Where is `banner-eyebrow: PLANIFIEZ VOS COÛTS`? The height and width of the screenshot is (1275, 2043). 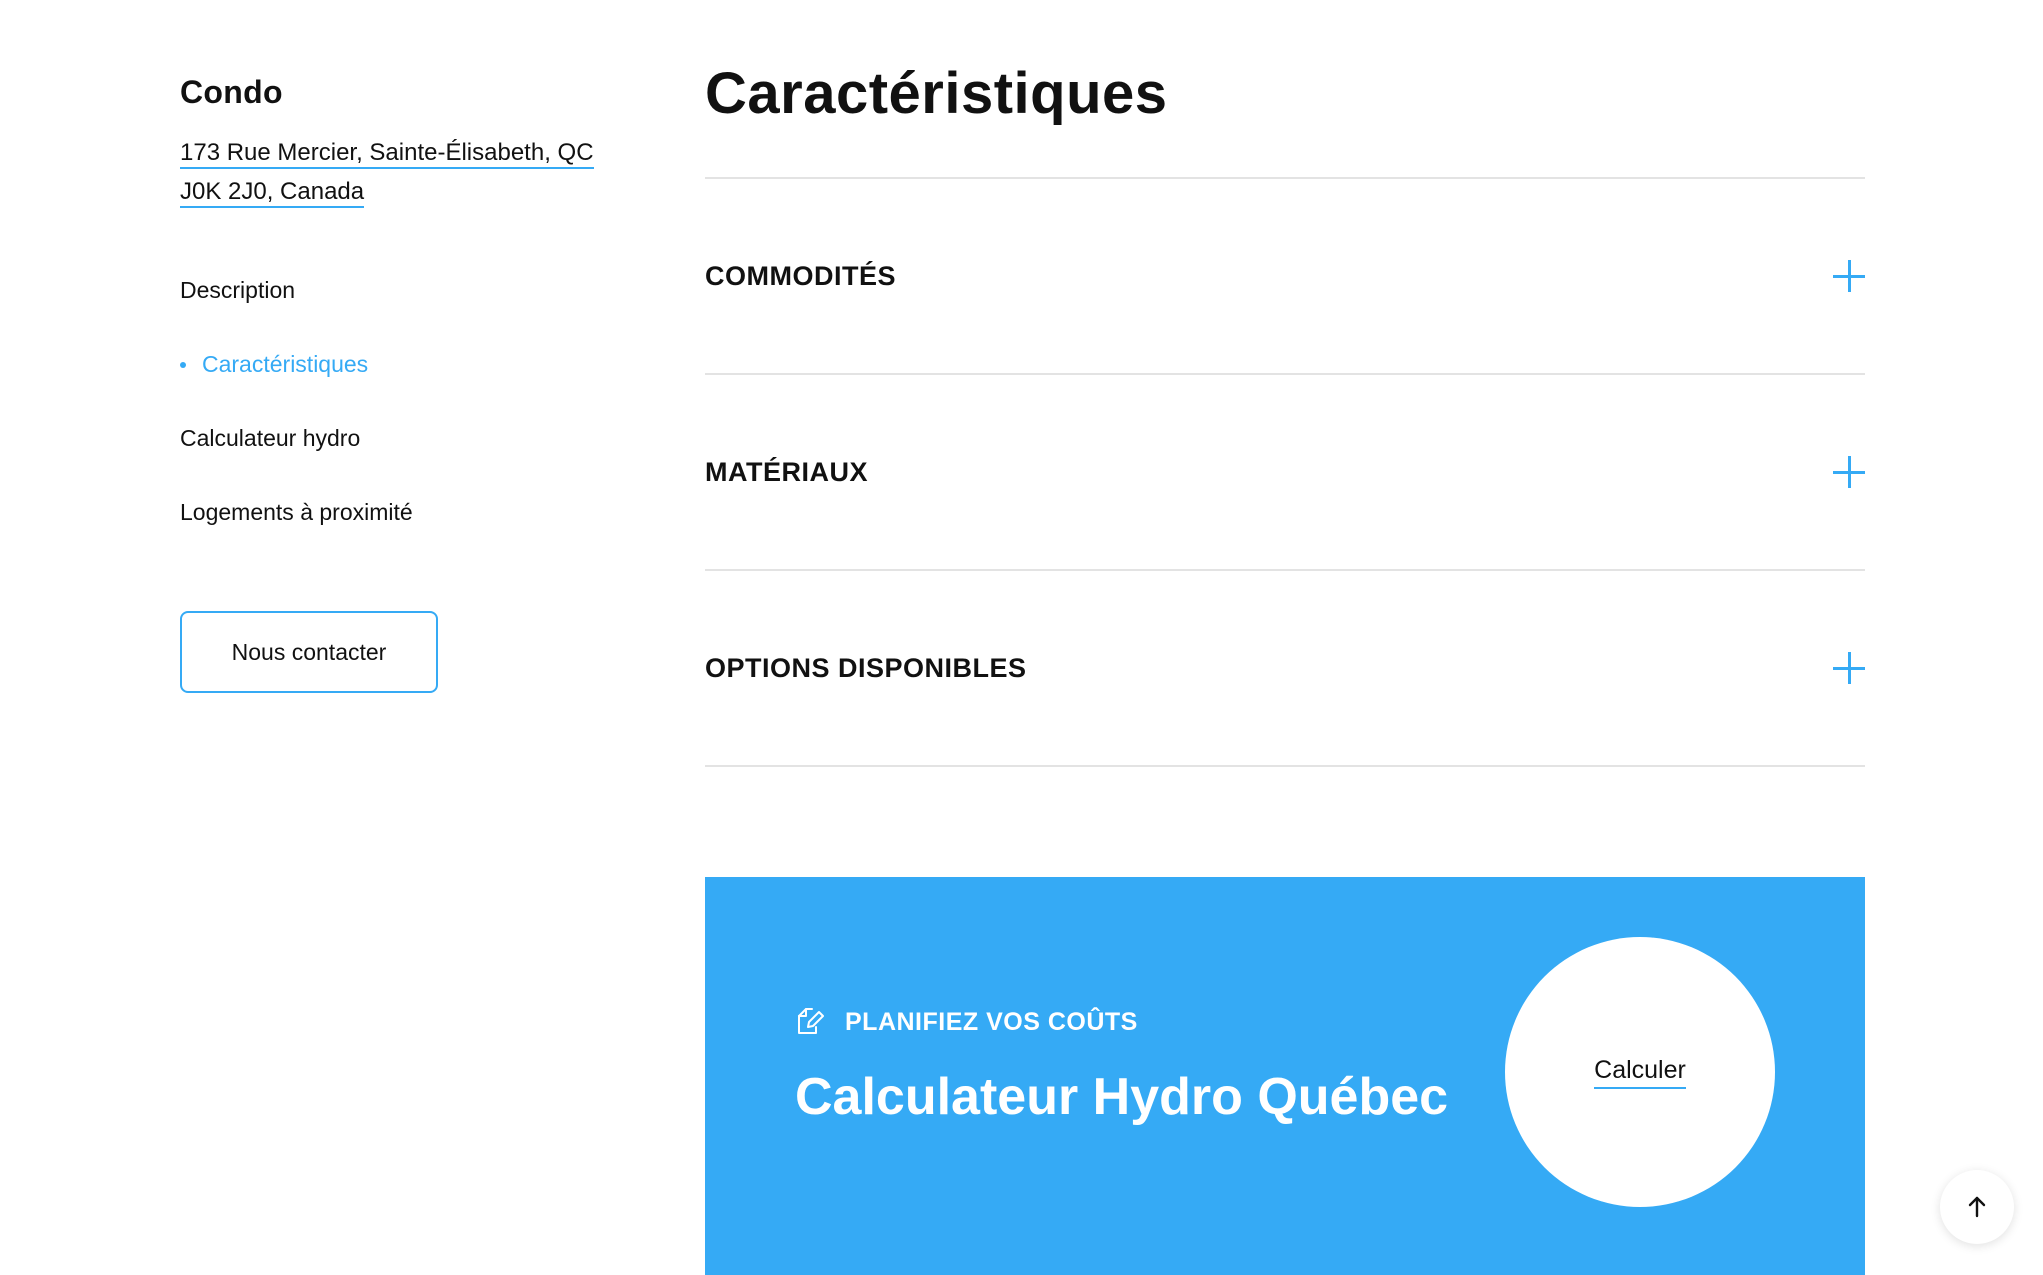 banner-eyebrow: PLANIFIEZ VOS COÛTS is located at coordinates (966, 1022).